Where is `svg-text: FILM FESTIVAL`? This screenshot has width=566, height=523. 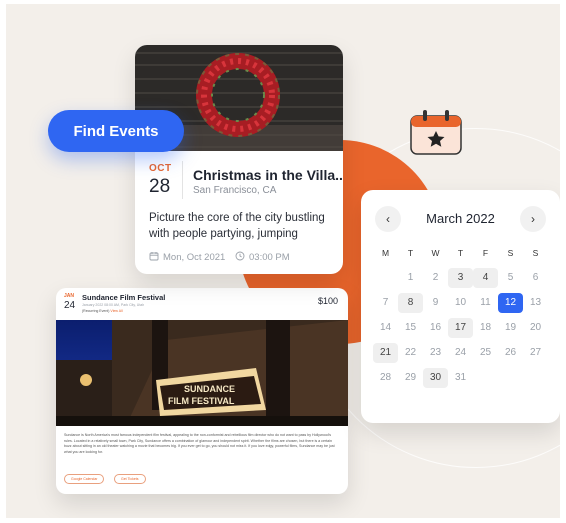 svg-text: FILM FESTIVAL is located at coordinates (201, 401).